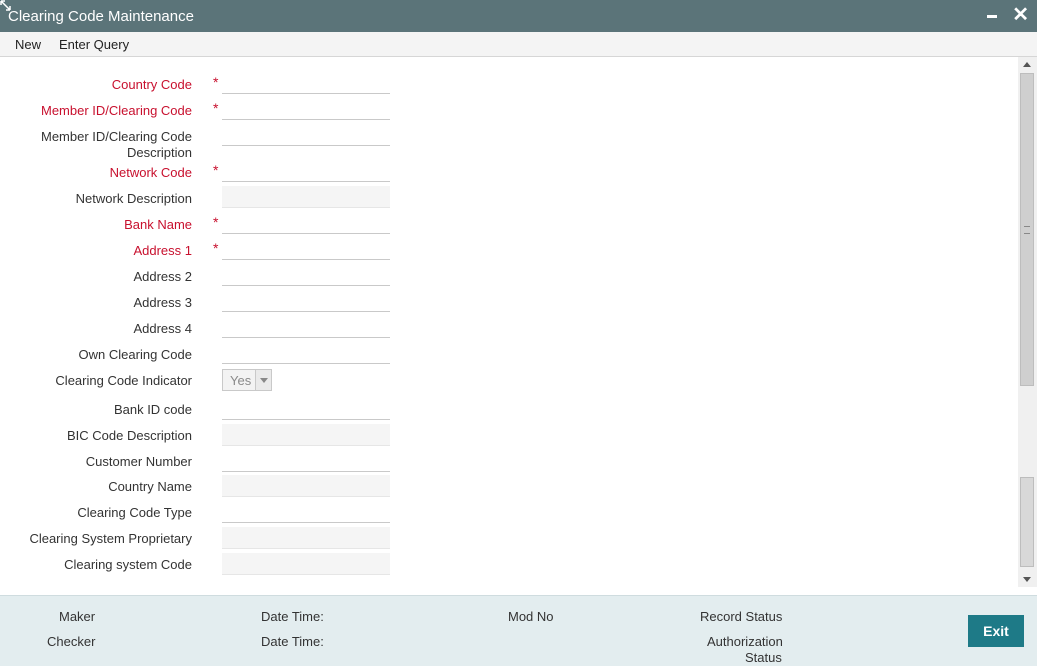  What do you see at coordinates (151, 84) in the screenshot?
I see `country-code-label: Country Code` at bounding box center [151, 84].